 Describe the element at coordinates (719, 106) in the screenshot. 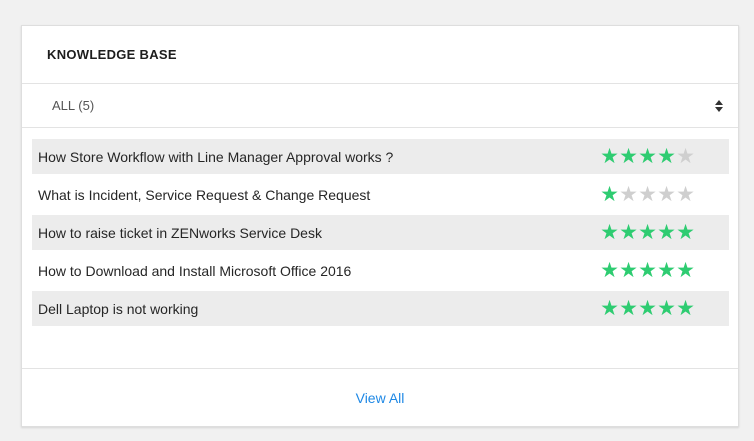

I see `sort-arrows-icon` at that location.